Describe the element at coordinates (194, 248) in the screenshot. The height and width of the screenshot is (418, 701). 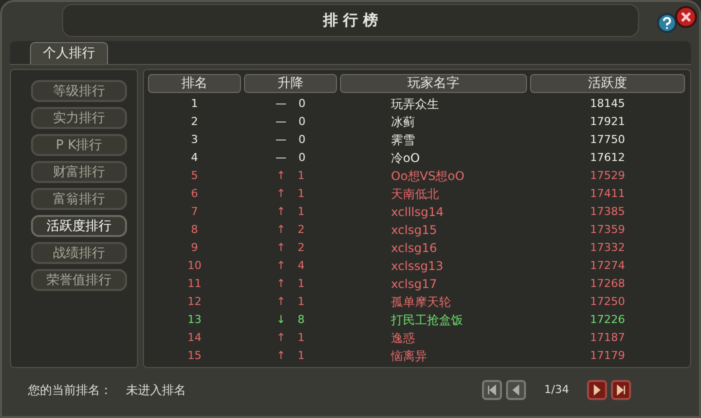
I see `table-cell-text: 9` at that location.